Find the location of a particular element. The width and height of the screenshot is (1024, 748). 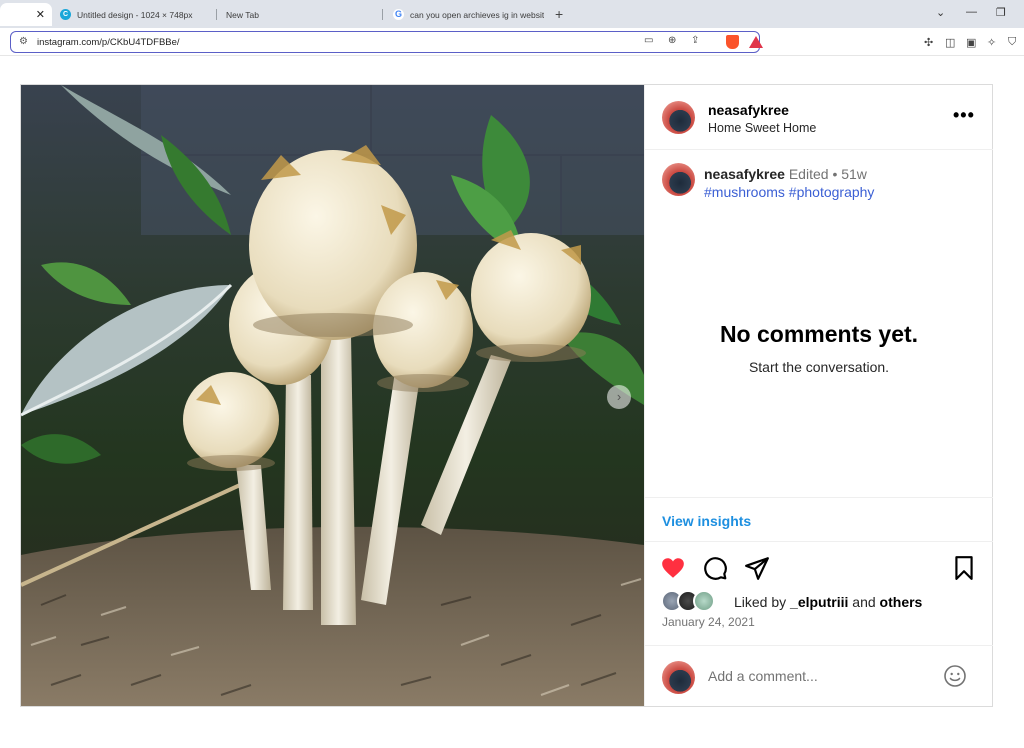

close-icon: ✕ is located at coordinates (40, 14).